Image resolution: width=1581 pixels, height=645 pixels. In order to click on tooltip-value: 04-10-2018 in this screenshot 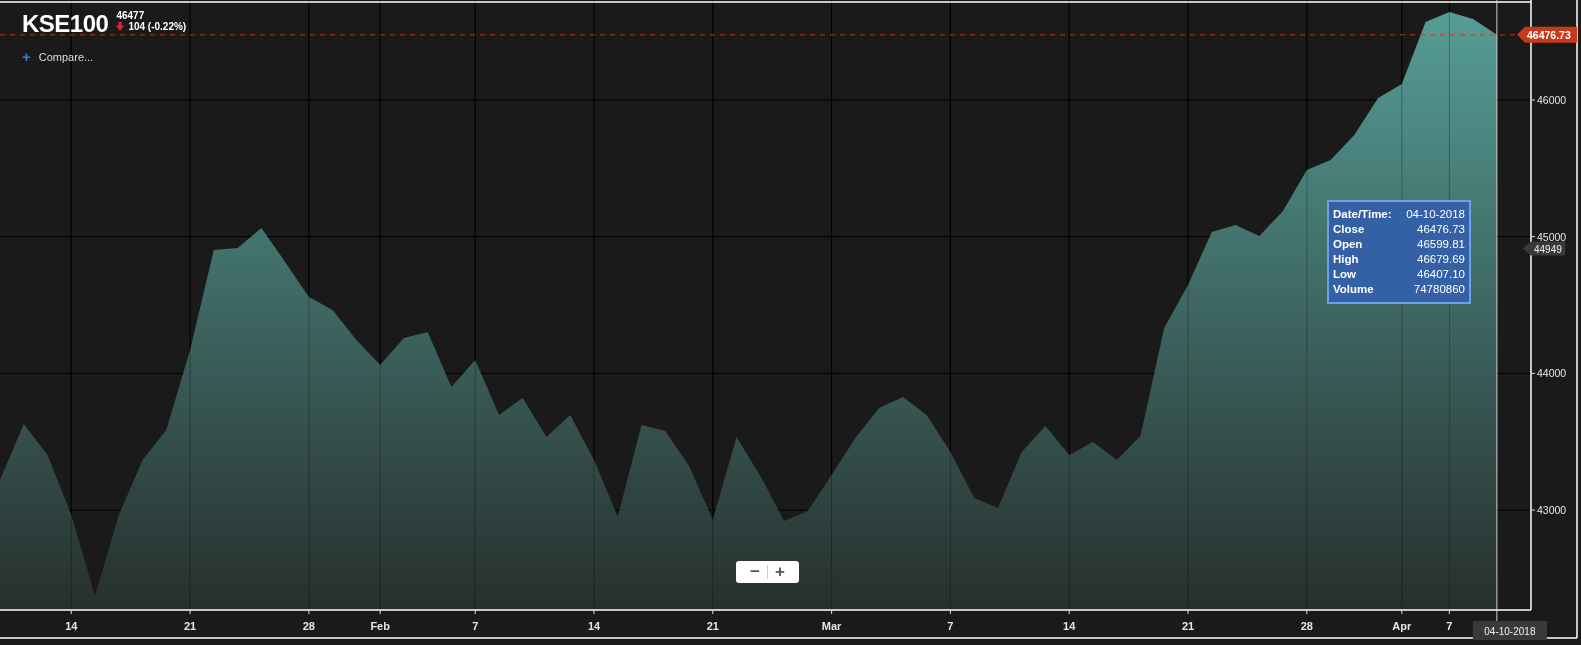, I will do `click(1435, 214)`.